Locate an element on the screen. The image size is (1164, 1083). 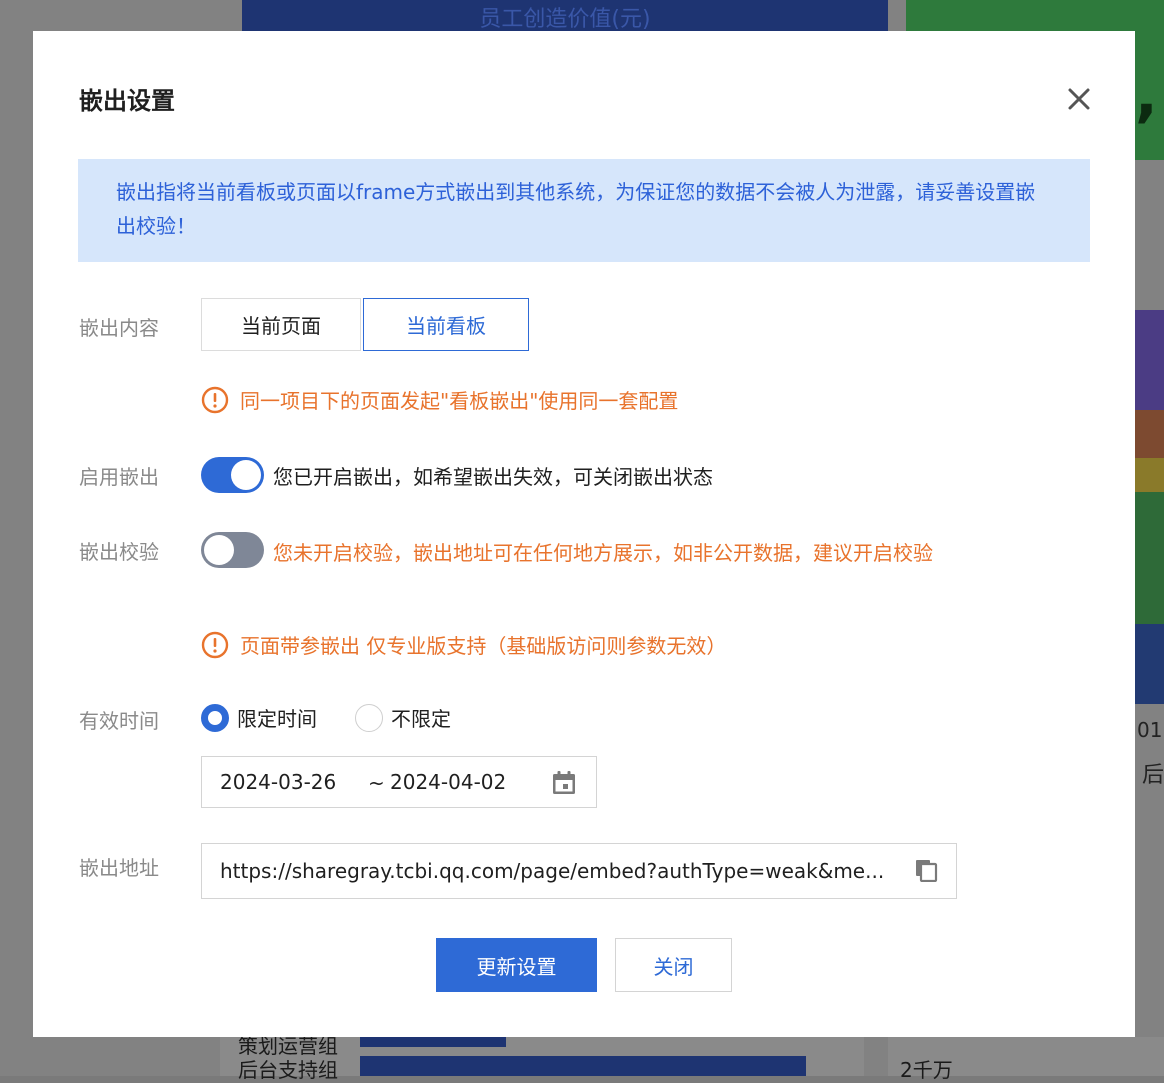
background-bar-row2 is located at coordinates (583, 1066).